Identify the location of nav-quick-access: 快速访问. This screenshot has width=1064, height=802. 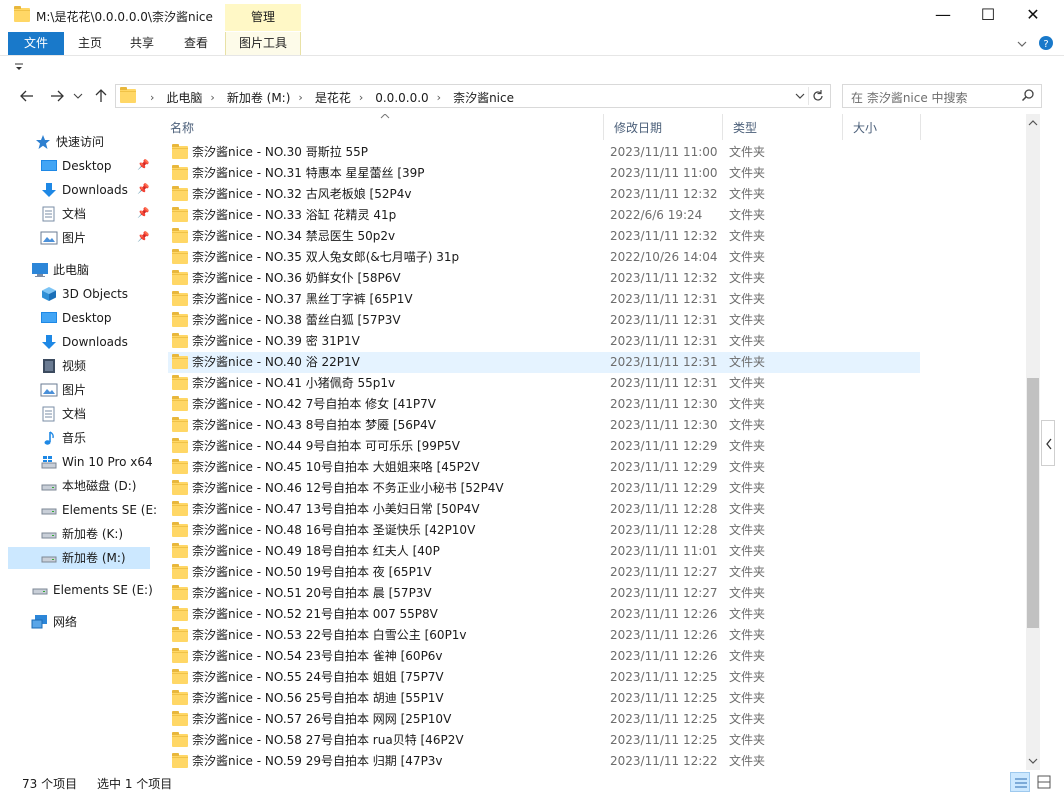
(69, 142).